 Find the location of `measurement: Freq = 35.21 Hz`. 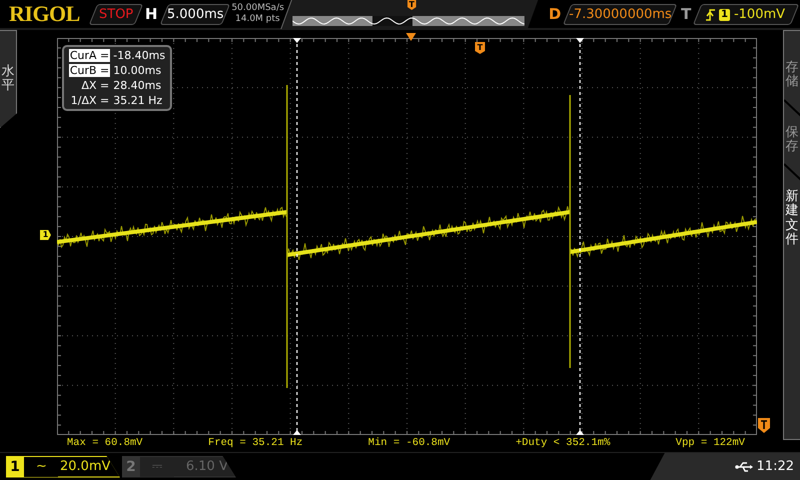

measurement: Freq = 35.21 Hz is located at coordinates (255, 443).